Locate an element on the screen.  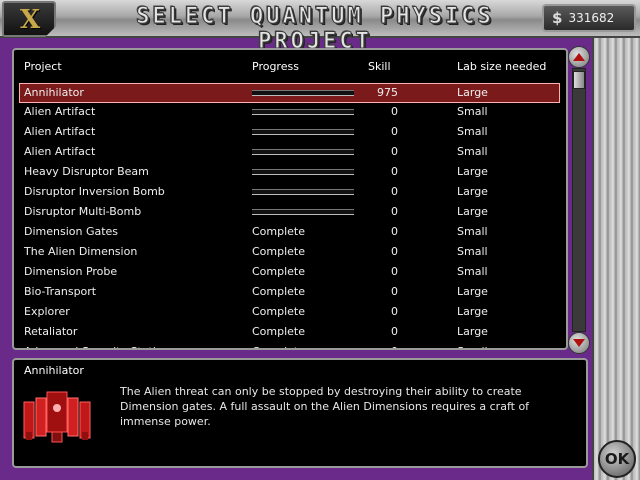
table-row: Dimension Probe Complete 0 Small is located at coordinates (290, 273).